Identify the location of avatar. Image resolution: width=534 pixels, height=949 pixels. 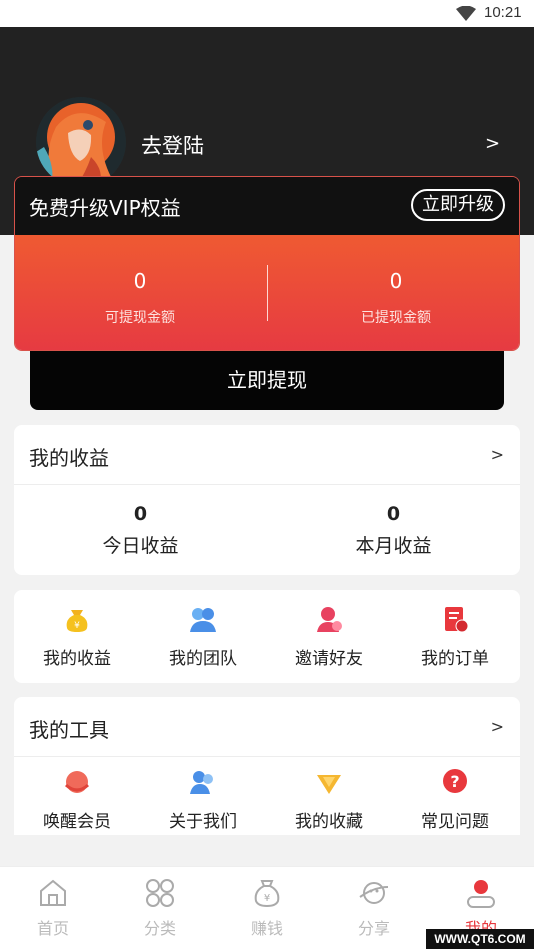
(81, 142).